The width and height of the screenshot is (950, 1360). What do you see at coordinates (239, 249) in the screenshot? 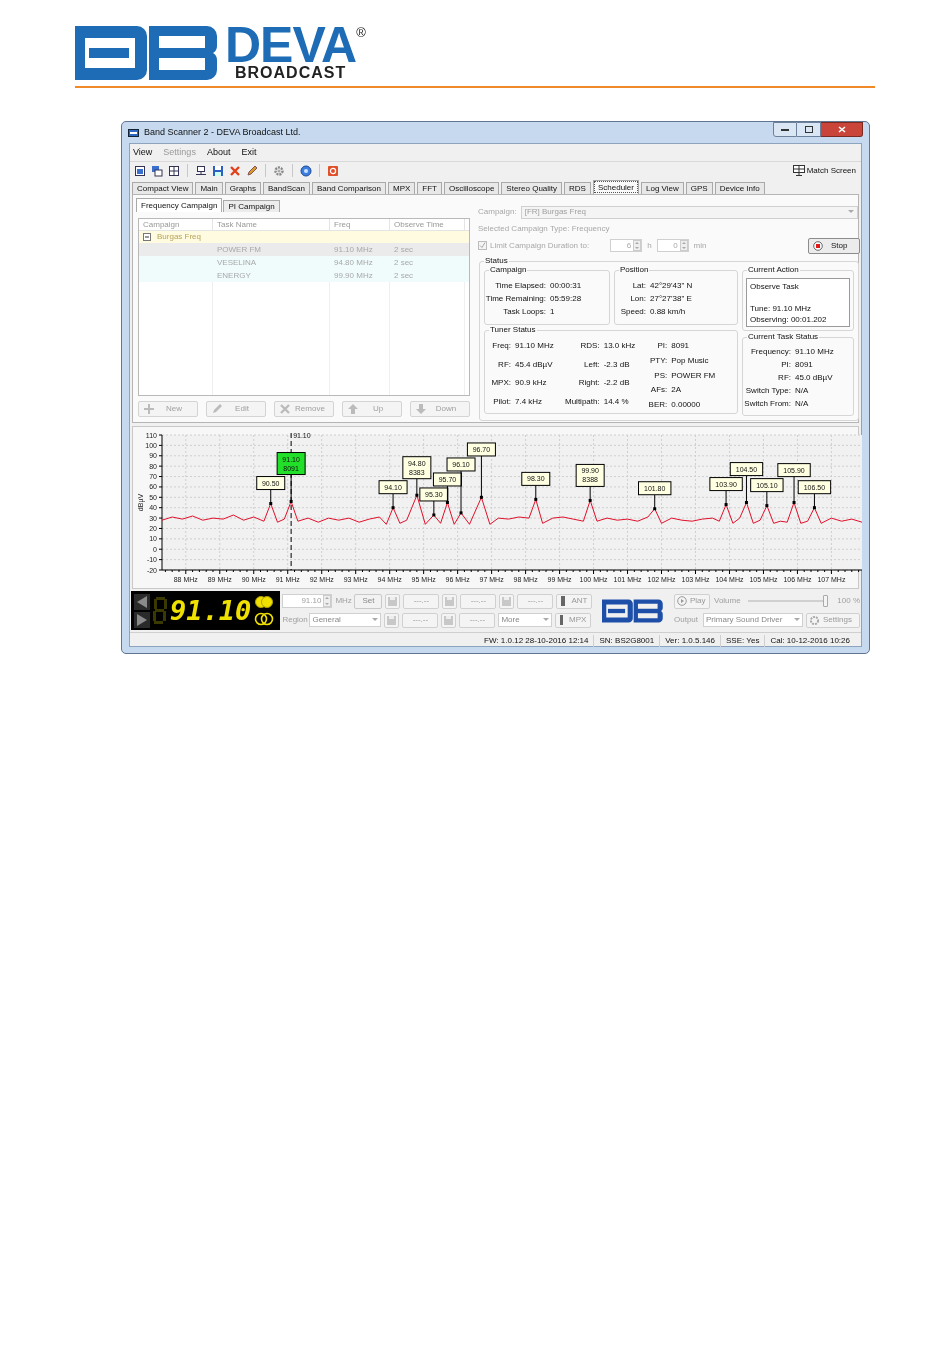
I see `table-cell-text: POWER FM` at bounding box center [239, 249].